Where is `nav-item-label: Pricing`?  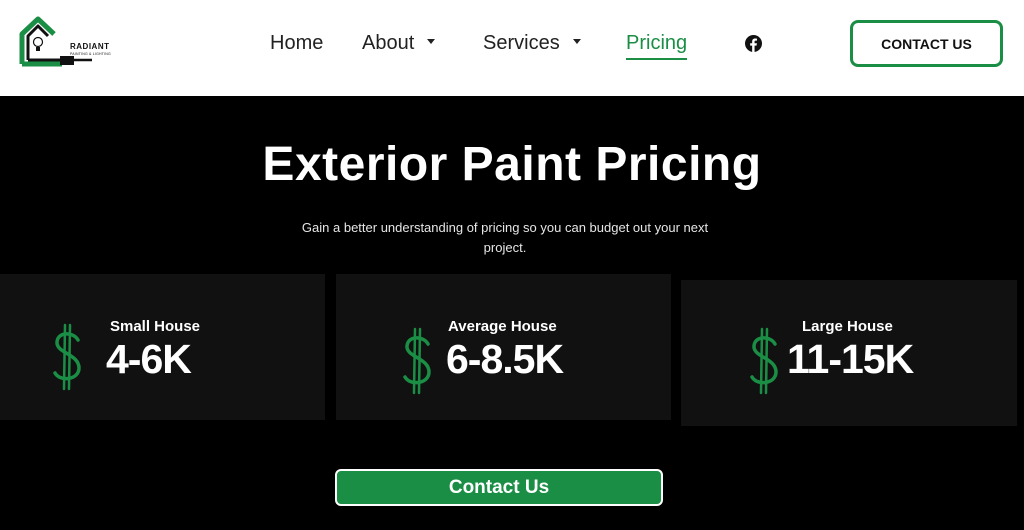
nav-item-label: Pricing is located at coordinates (657, 43).